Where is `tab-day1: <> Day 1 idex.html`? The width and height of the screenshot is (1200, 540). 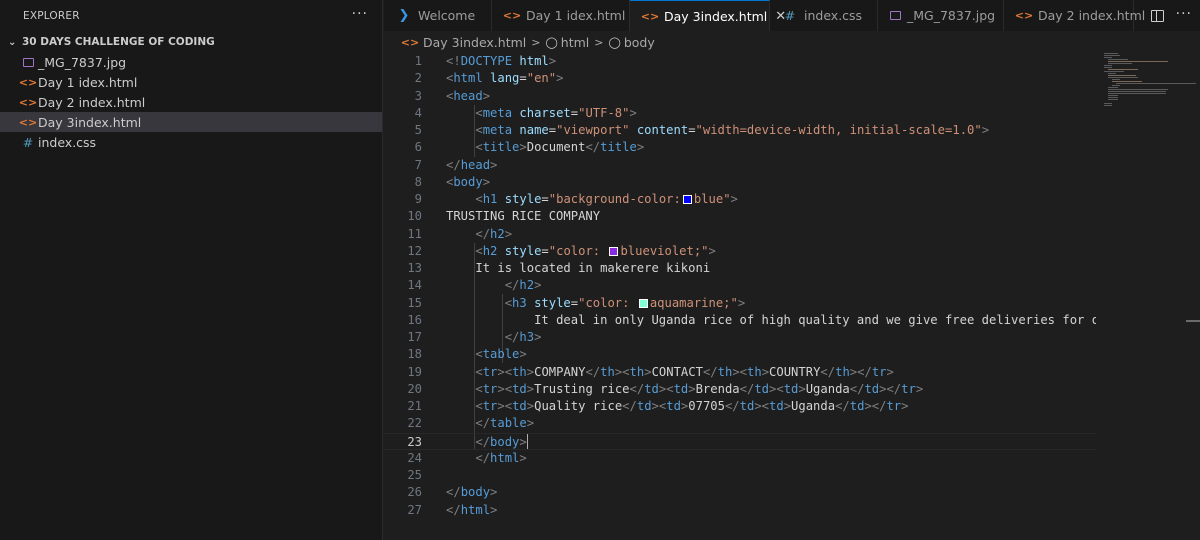
tab-day1: <> Day 1 idex.html is located at coordinates (561, 15).